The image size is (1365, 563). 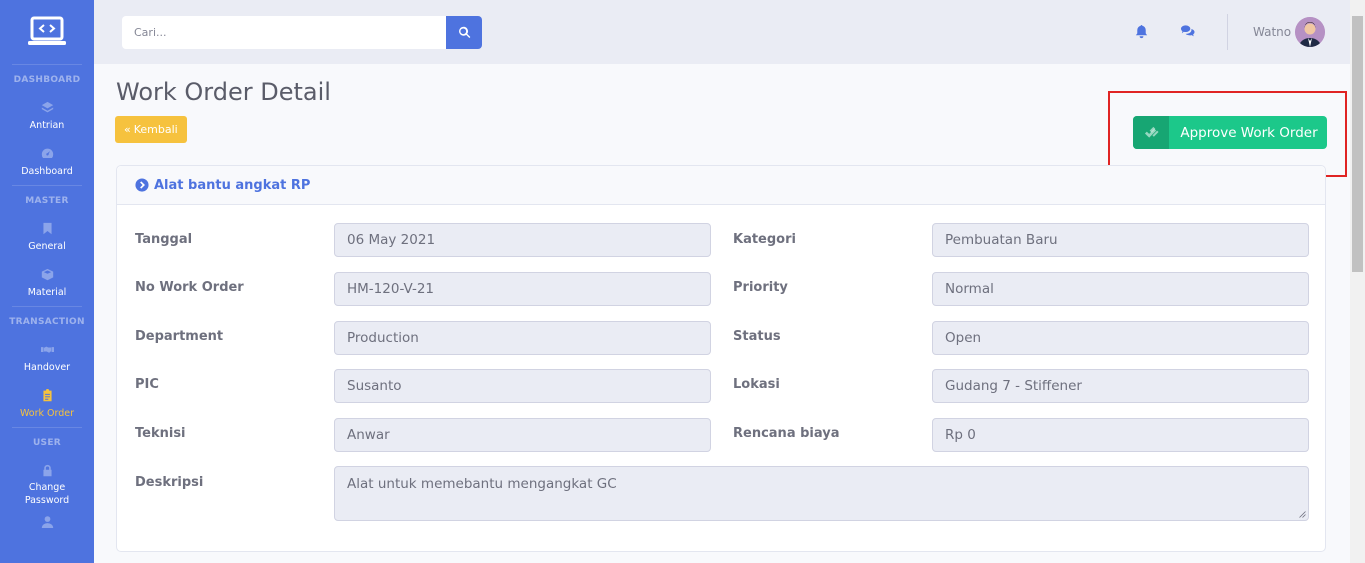 I want to click on comments-icon, so click(x=1187, y=31).